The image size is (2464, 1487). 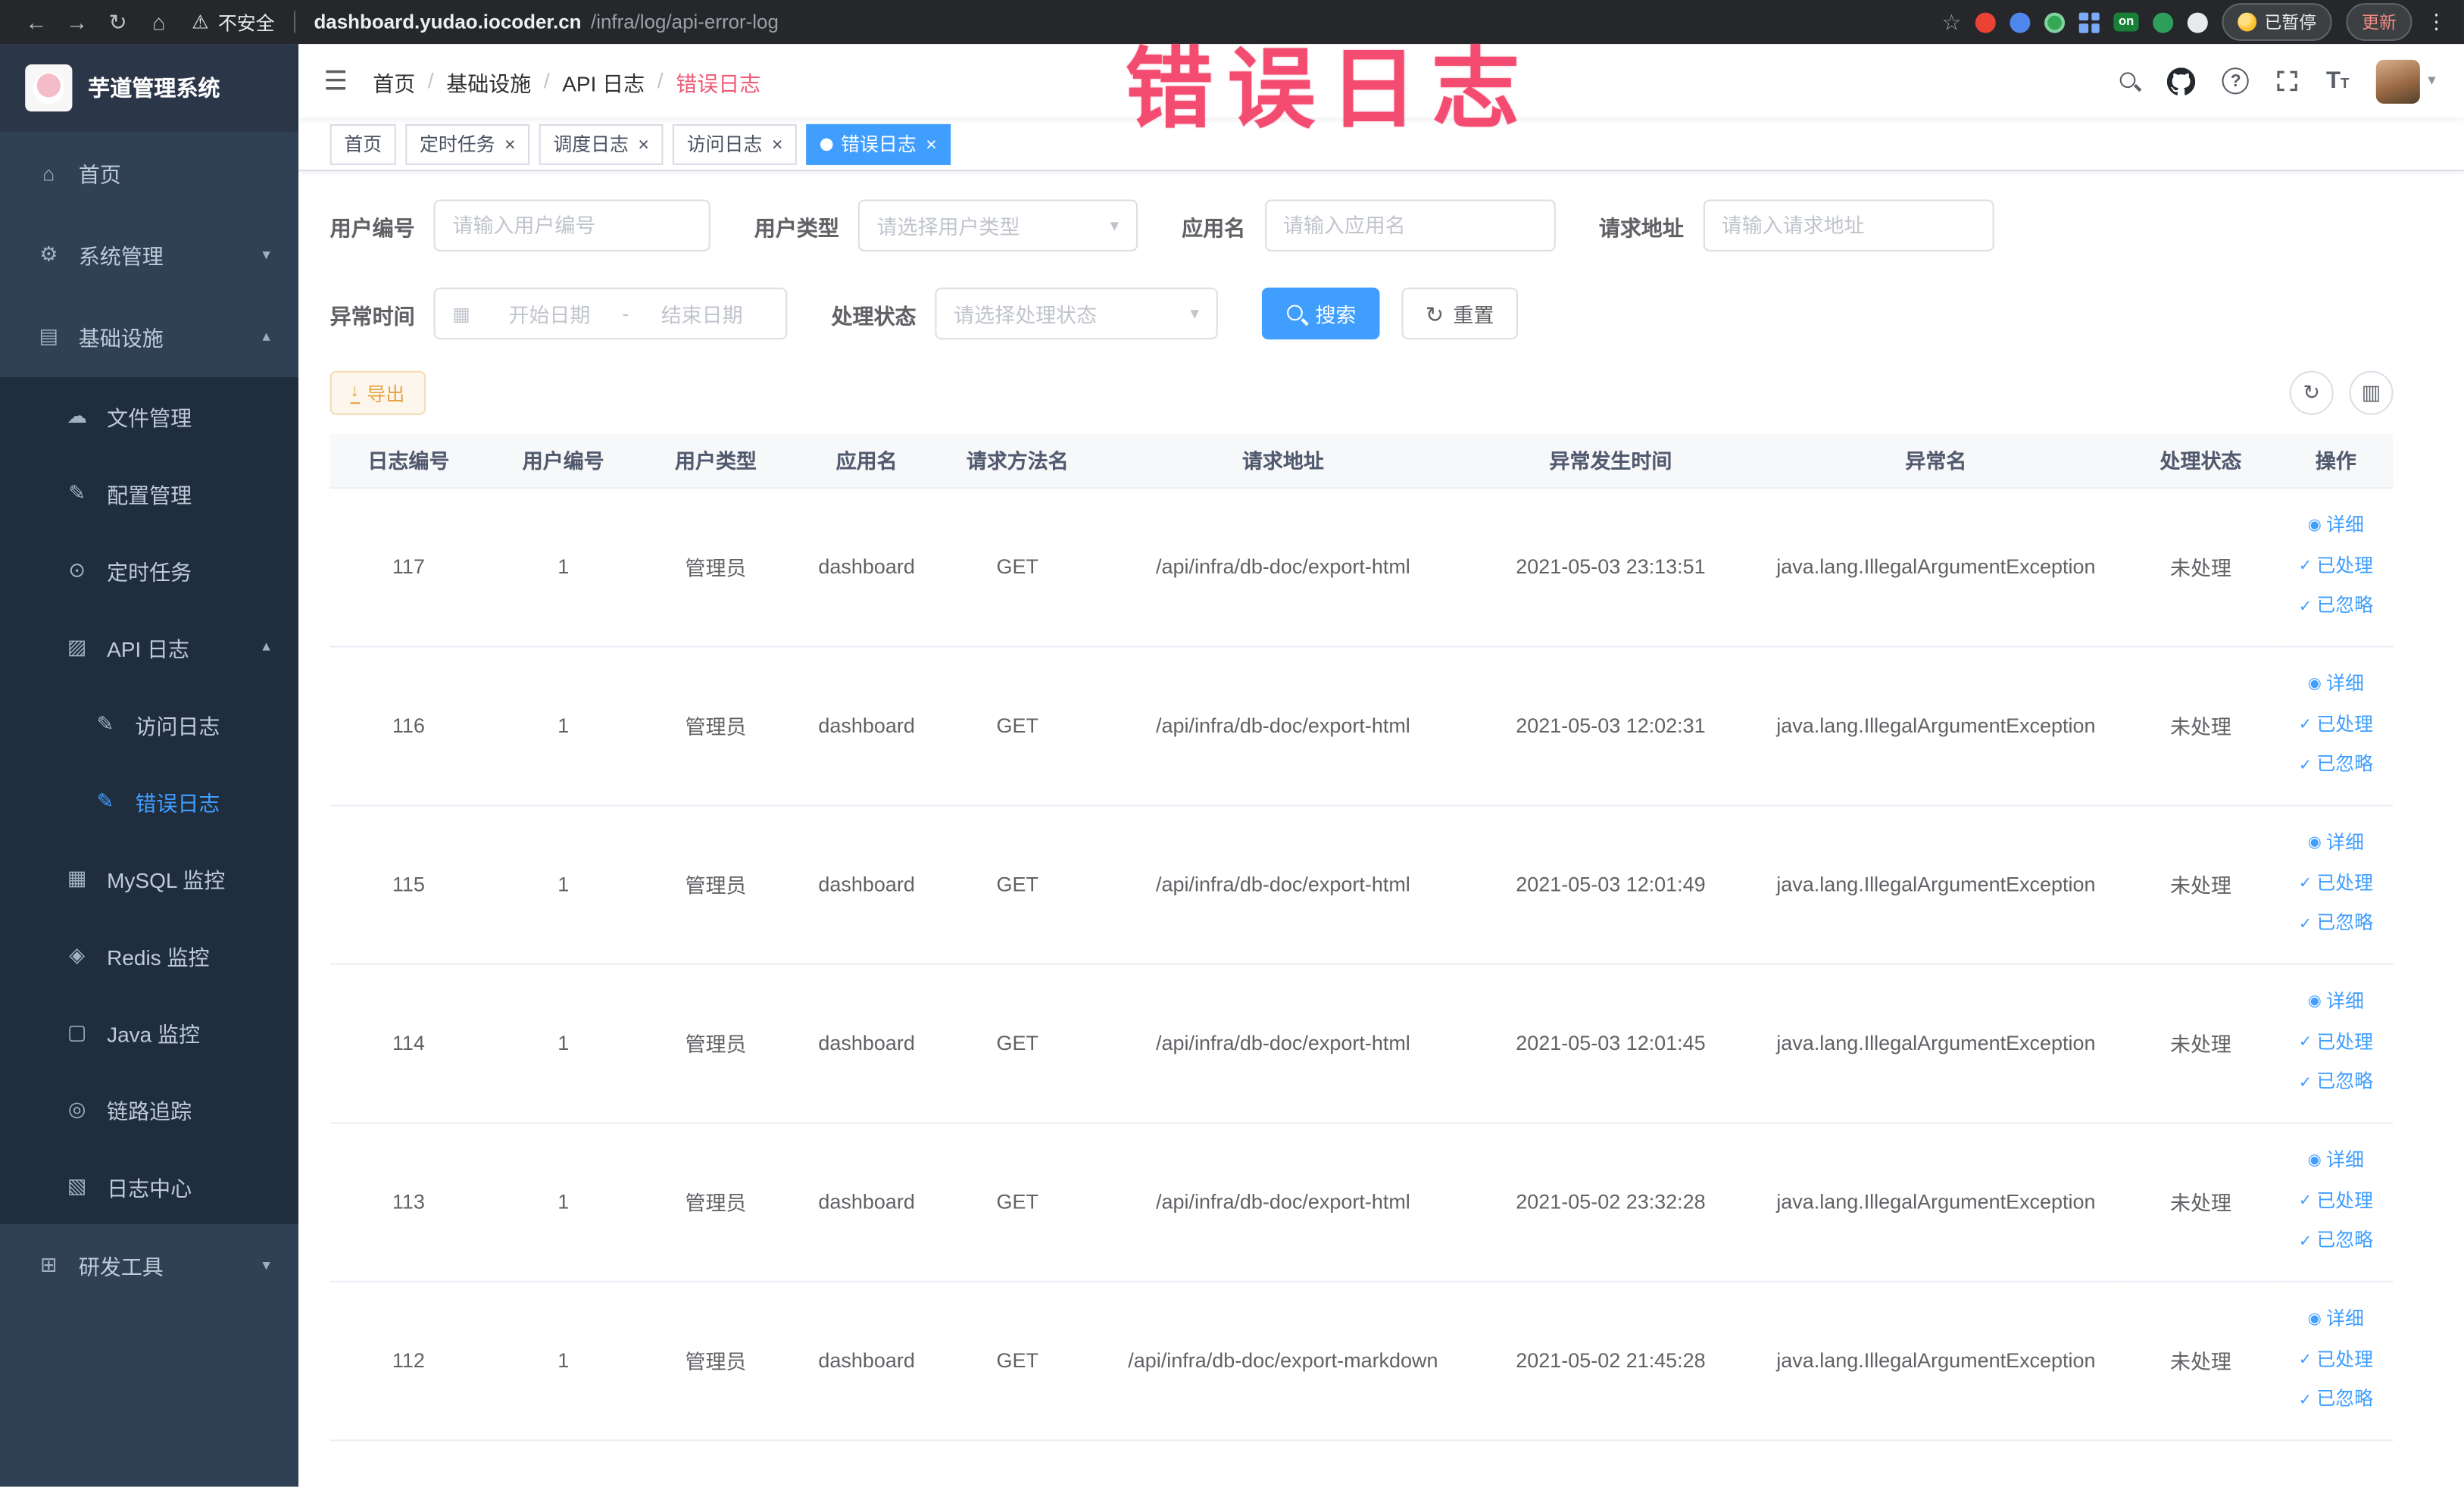 What do you see at coordinates (36, 21) in the screenshot?
I see `back-icon: ←` at bounding box center [36, 21].